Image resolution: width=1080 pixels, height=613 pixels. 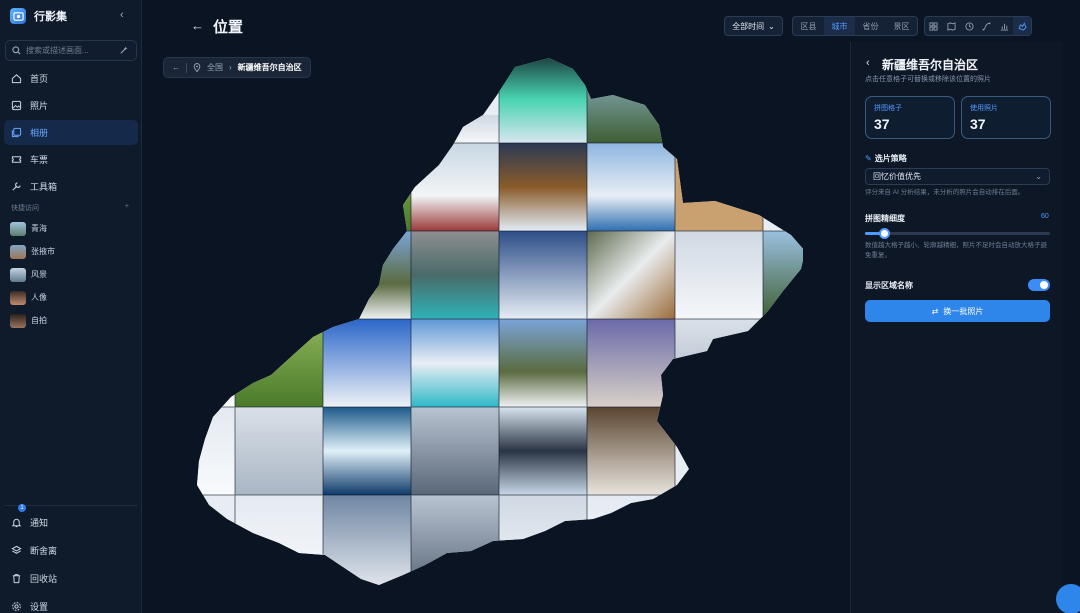 What do you see at coordinates (969, 26) in the screenshot?
I see `view-timeline-button` at bounding box center [969, 26].